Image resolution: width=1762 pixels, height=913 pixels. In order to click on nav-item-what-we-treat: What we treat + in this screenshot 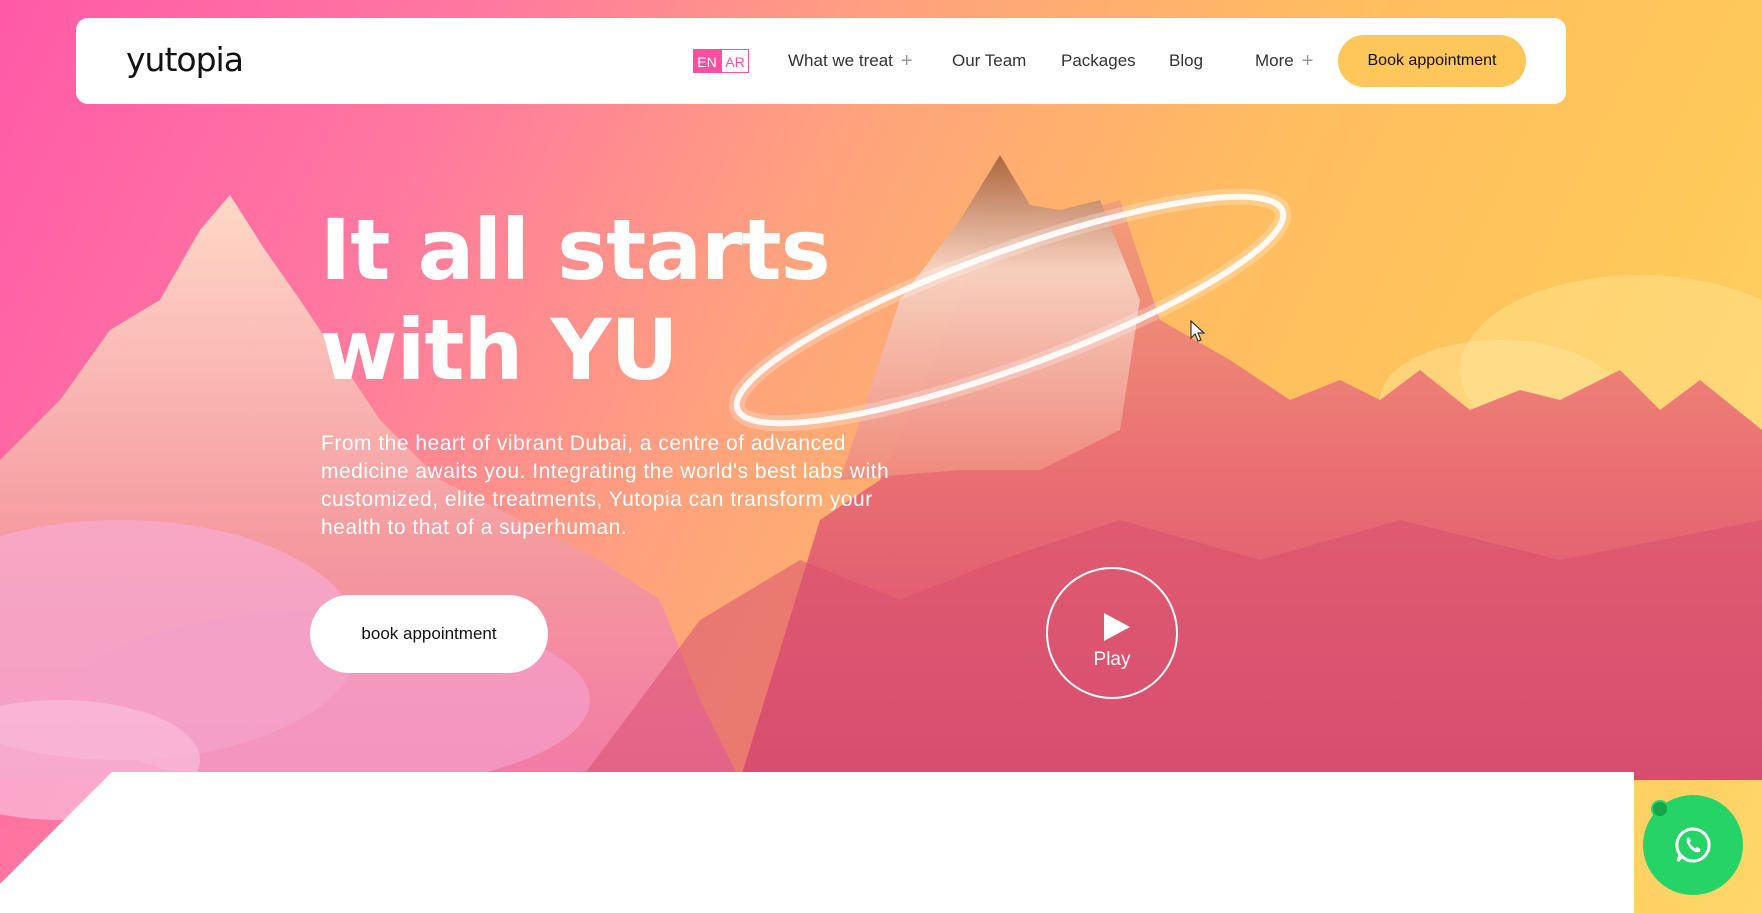, I will do `click(850, 61)`.